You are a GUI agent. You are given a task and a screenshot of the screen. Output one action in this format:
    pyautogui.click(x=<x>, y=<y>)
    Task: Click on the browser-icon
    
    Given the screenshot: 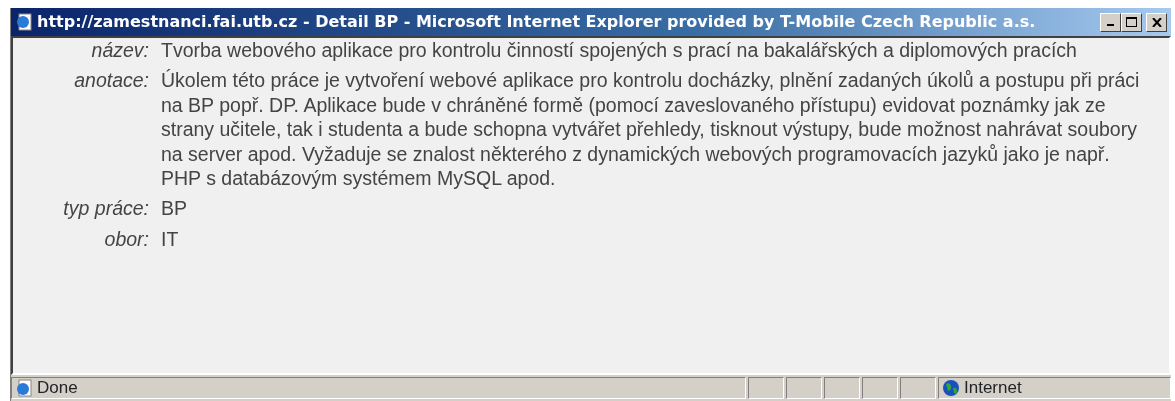 What is the action you would take?
    pyautogui.click(x=24, y=22)
    